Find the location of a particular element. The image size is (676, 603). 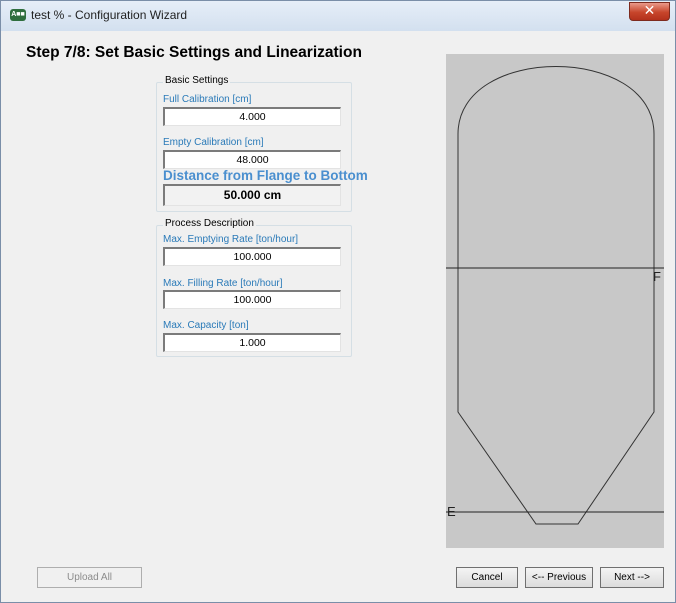

max-filling-rate-field: 100.000 is located at coordinates (252, 299).